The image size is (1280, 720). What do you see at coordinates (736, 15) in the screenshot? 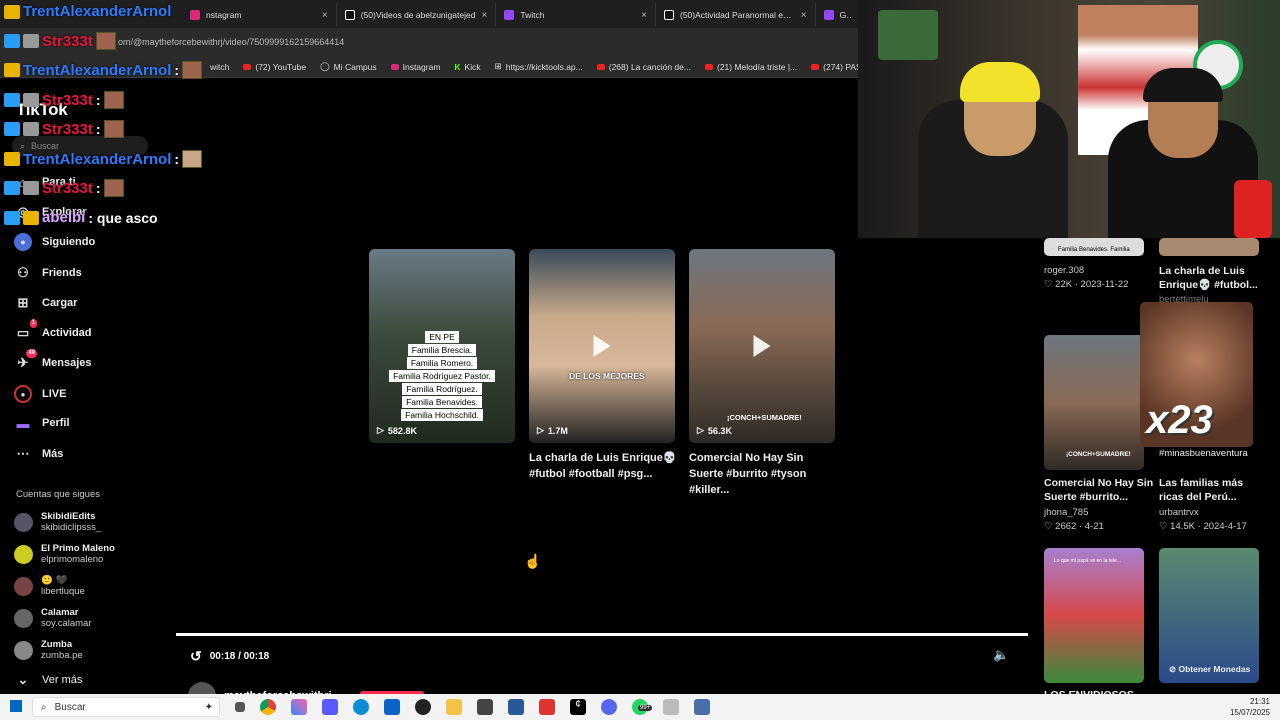
I see `tab-tiktok-paranormal: (50)Actividad Paranormal en la ×` at bounding box center [736, 15].